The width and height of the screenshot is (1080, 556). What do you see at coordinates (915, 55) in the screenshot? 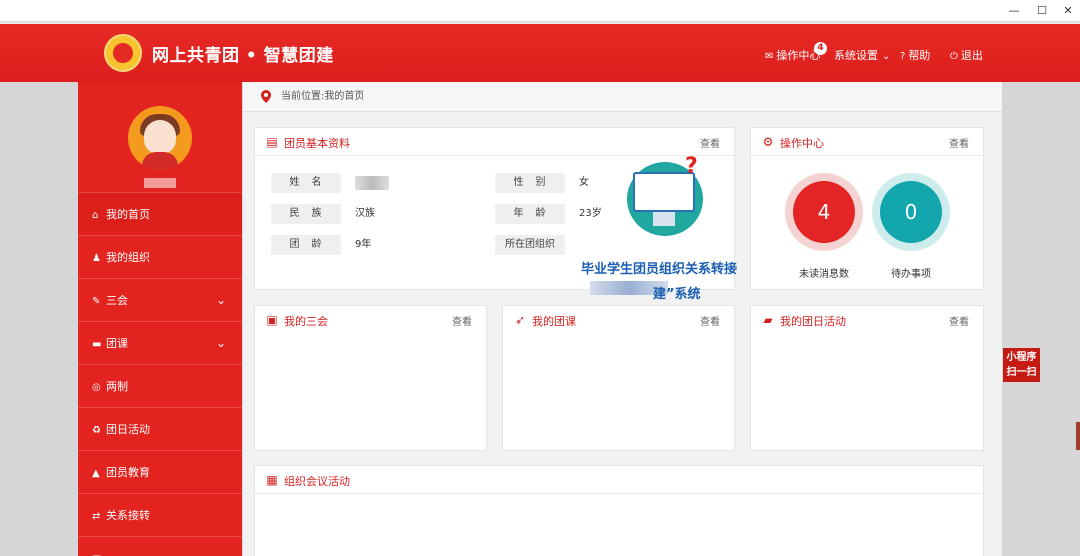
I see `help-link: ? 帮助` at bounding box center [915, 55].